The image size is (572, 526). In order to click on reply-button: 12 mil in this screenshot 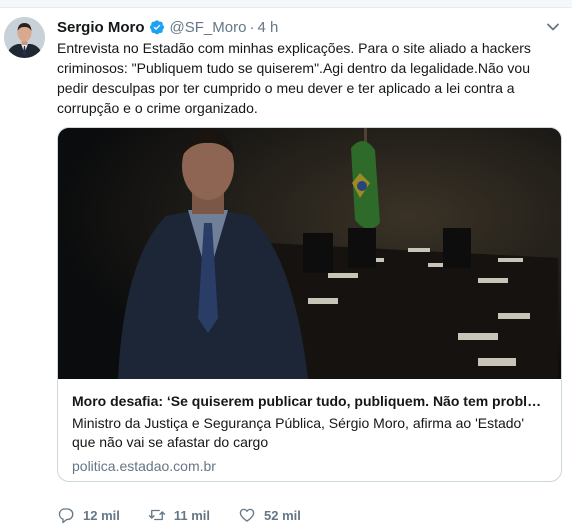, I will do `click(88, 515)`.